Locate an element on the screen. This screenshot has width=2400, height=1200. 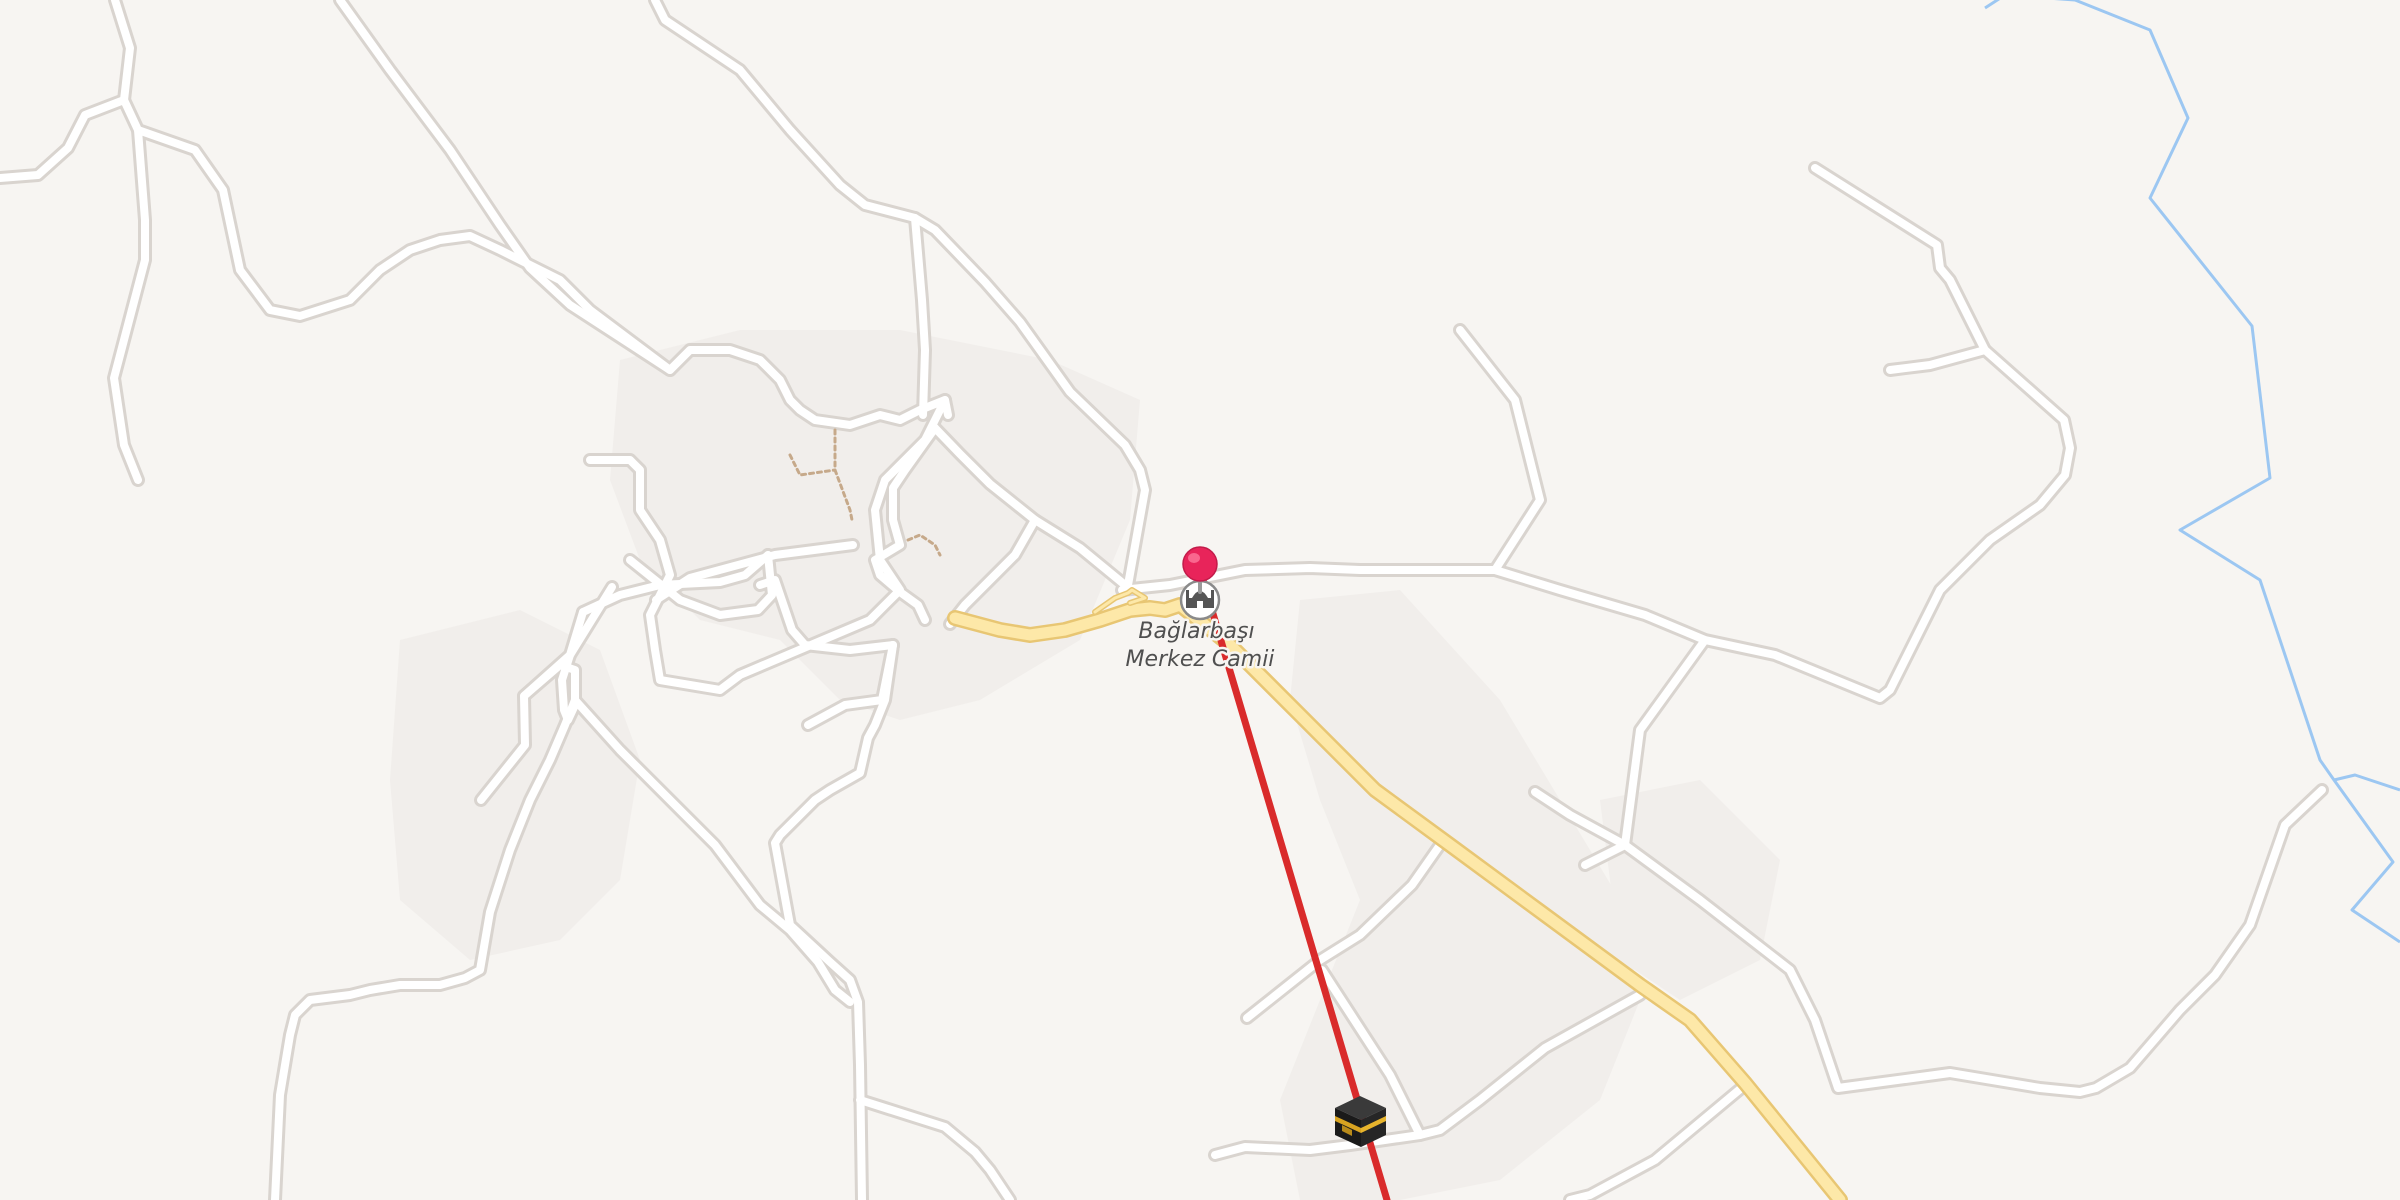
poi-name-line2: Merkez Camii is located at coordinates (1200, 659).